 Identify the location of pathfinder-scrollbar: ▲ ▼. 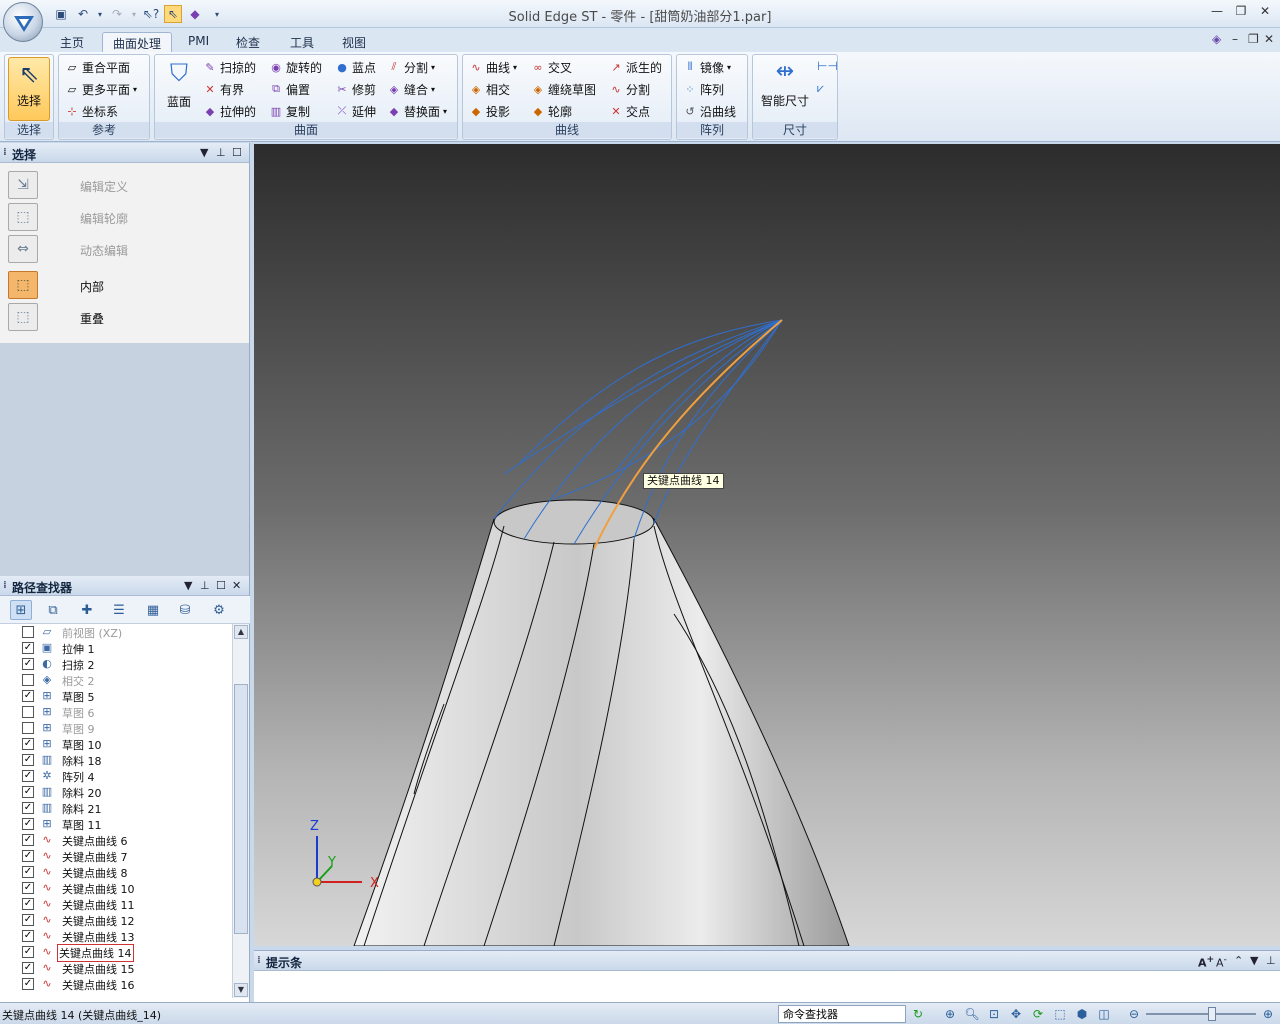
(240, 811).